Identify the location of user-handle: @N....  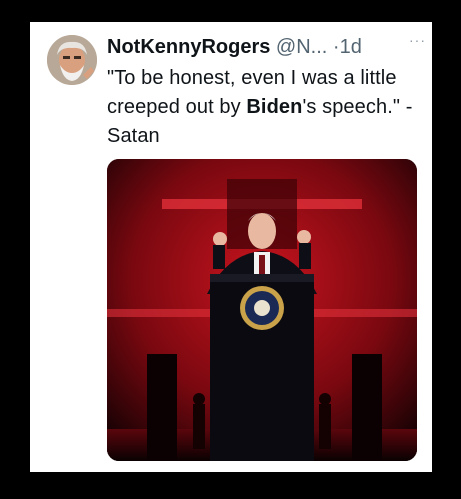
(301, 47).